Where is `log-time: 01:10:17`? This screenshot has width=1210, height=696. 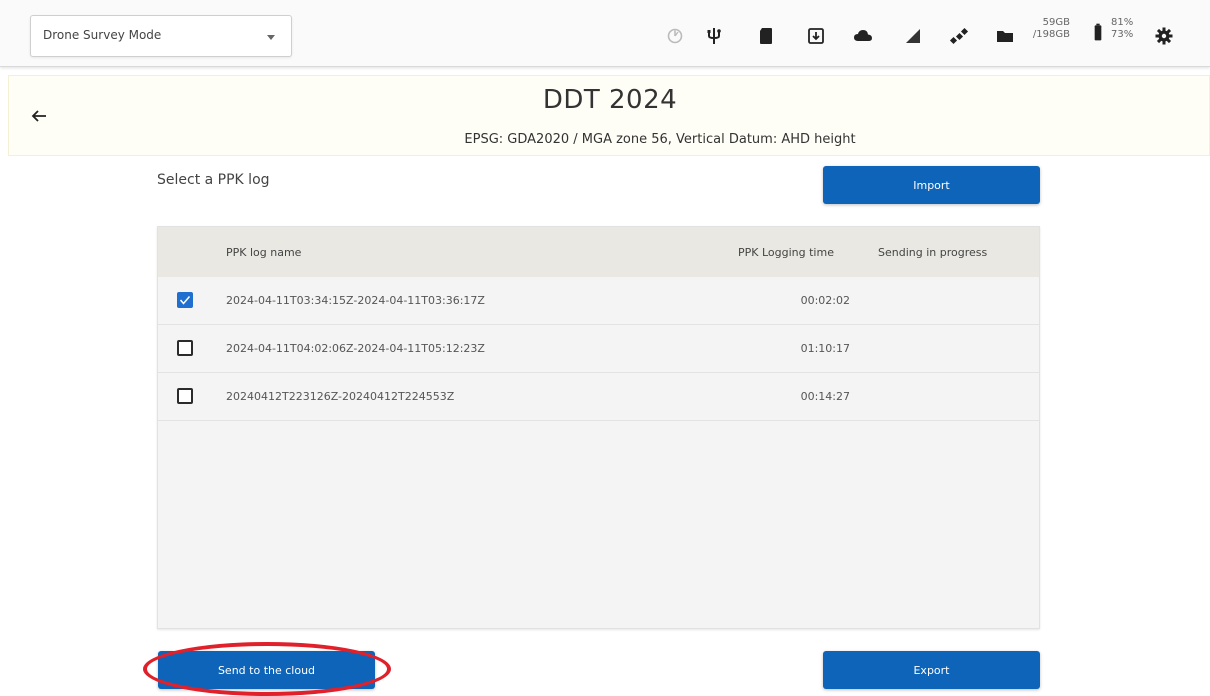
log-time: 01:10:17 is located at coordinates (825, 348).